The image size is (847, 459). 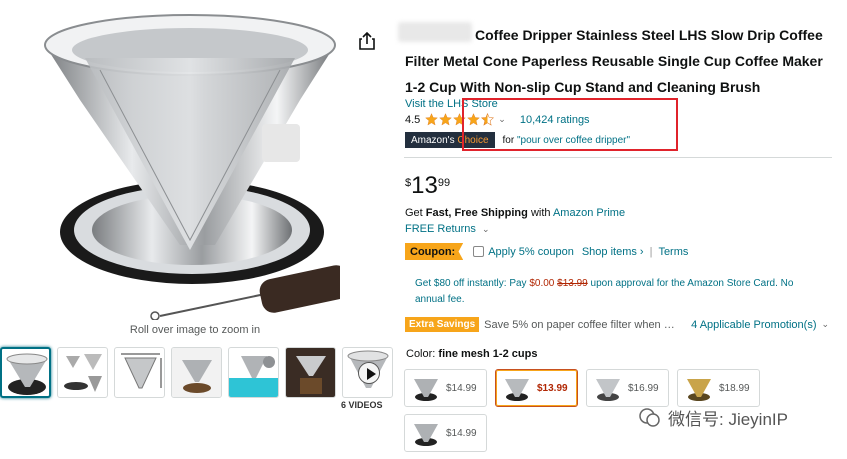 I want to click on share-icon, so click(x=367, y=41).